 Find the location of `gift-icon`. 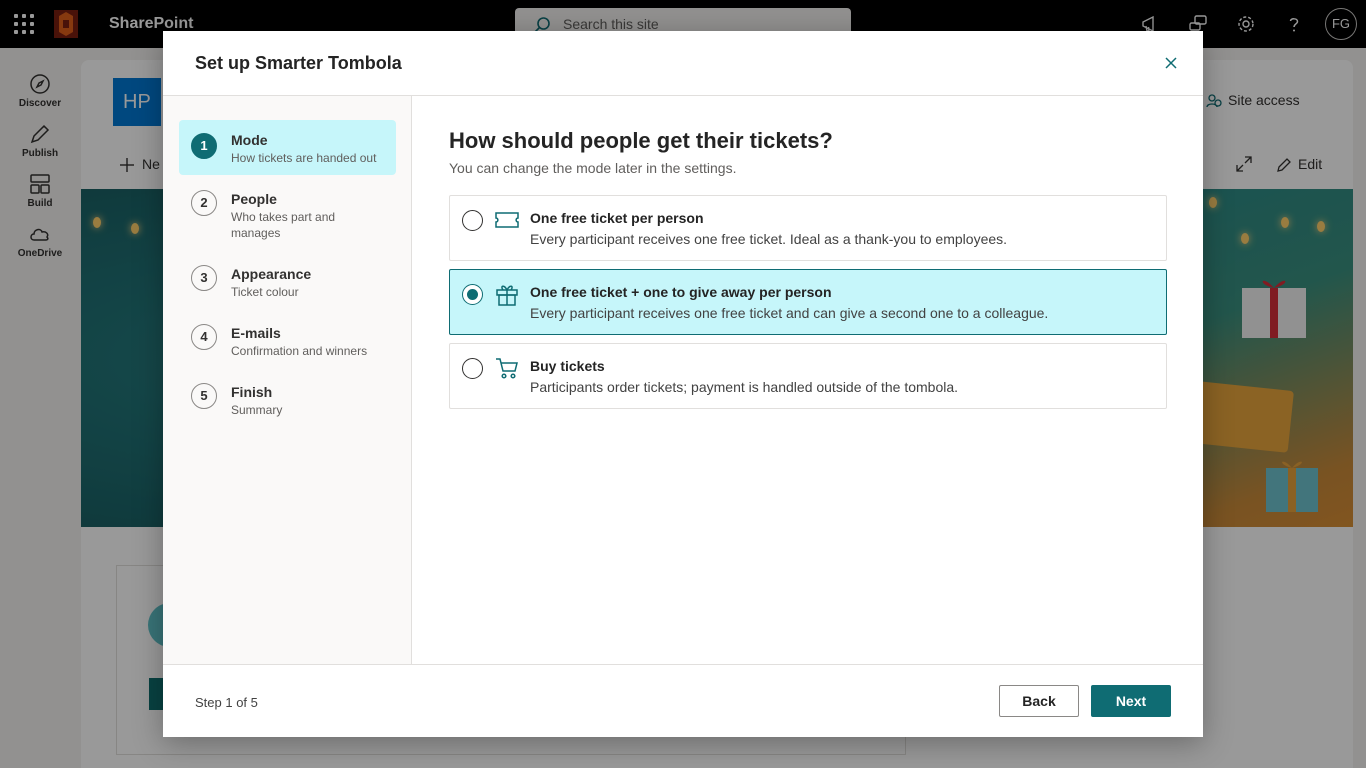

gift-icon is located at coordinates (507, 295).